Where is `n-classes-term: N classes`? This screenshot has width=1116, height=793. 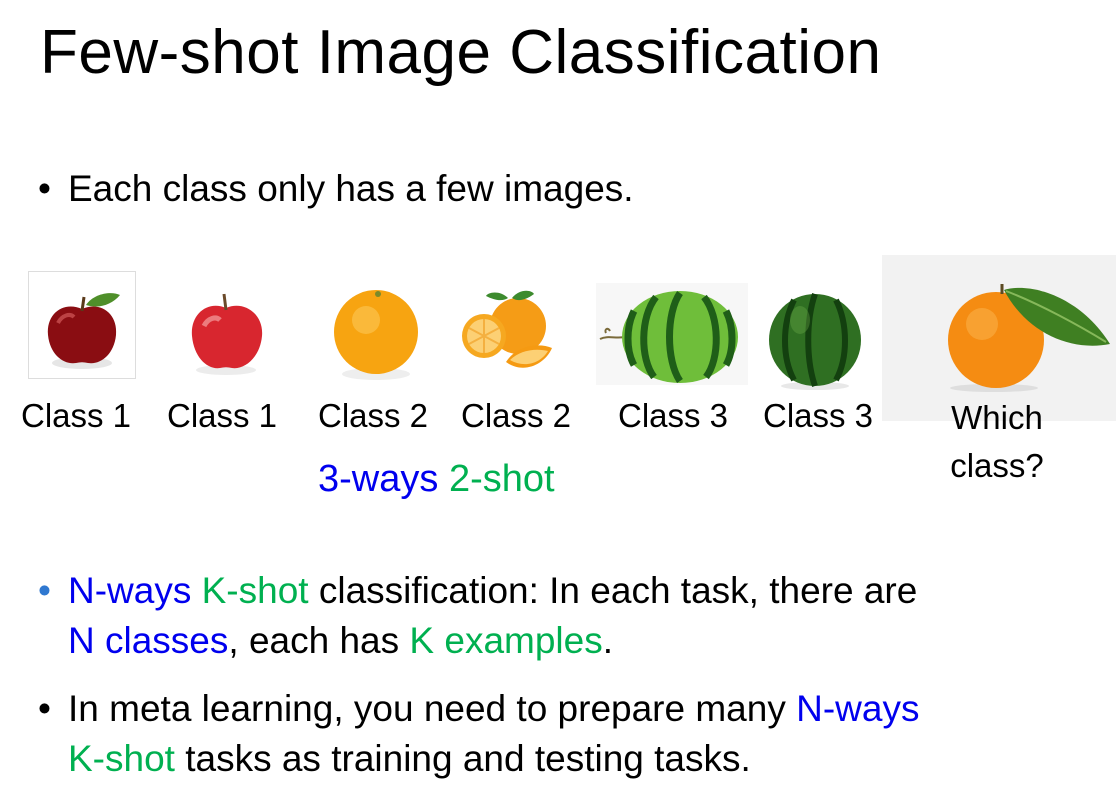 n-classes-term: N classes is located at coordinates (148, 640).